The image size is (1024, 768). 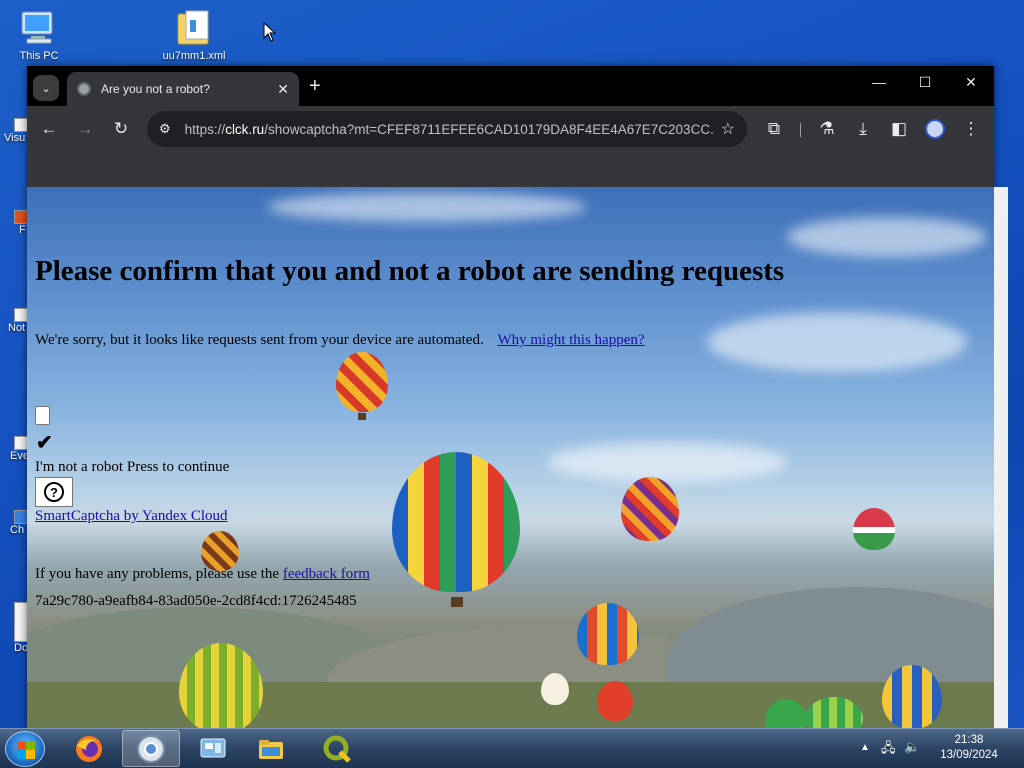 I want to click on desktop-left-labels: Visu, so click(x=14, y=131).